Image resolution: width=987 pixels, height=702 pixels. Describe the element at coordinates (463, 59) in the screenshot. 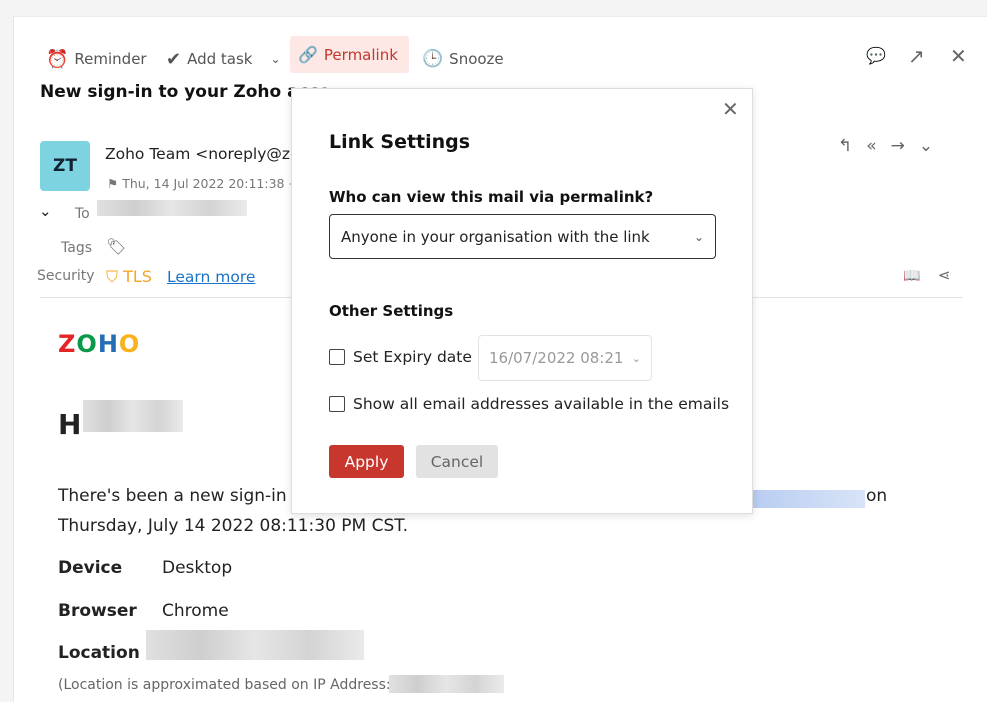

I see `snooze-button: 🕒 Snooze` at that location.